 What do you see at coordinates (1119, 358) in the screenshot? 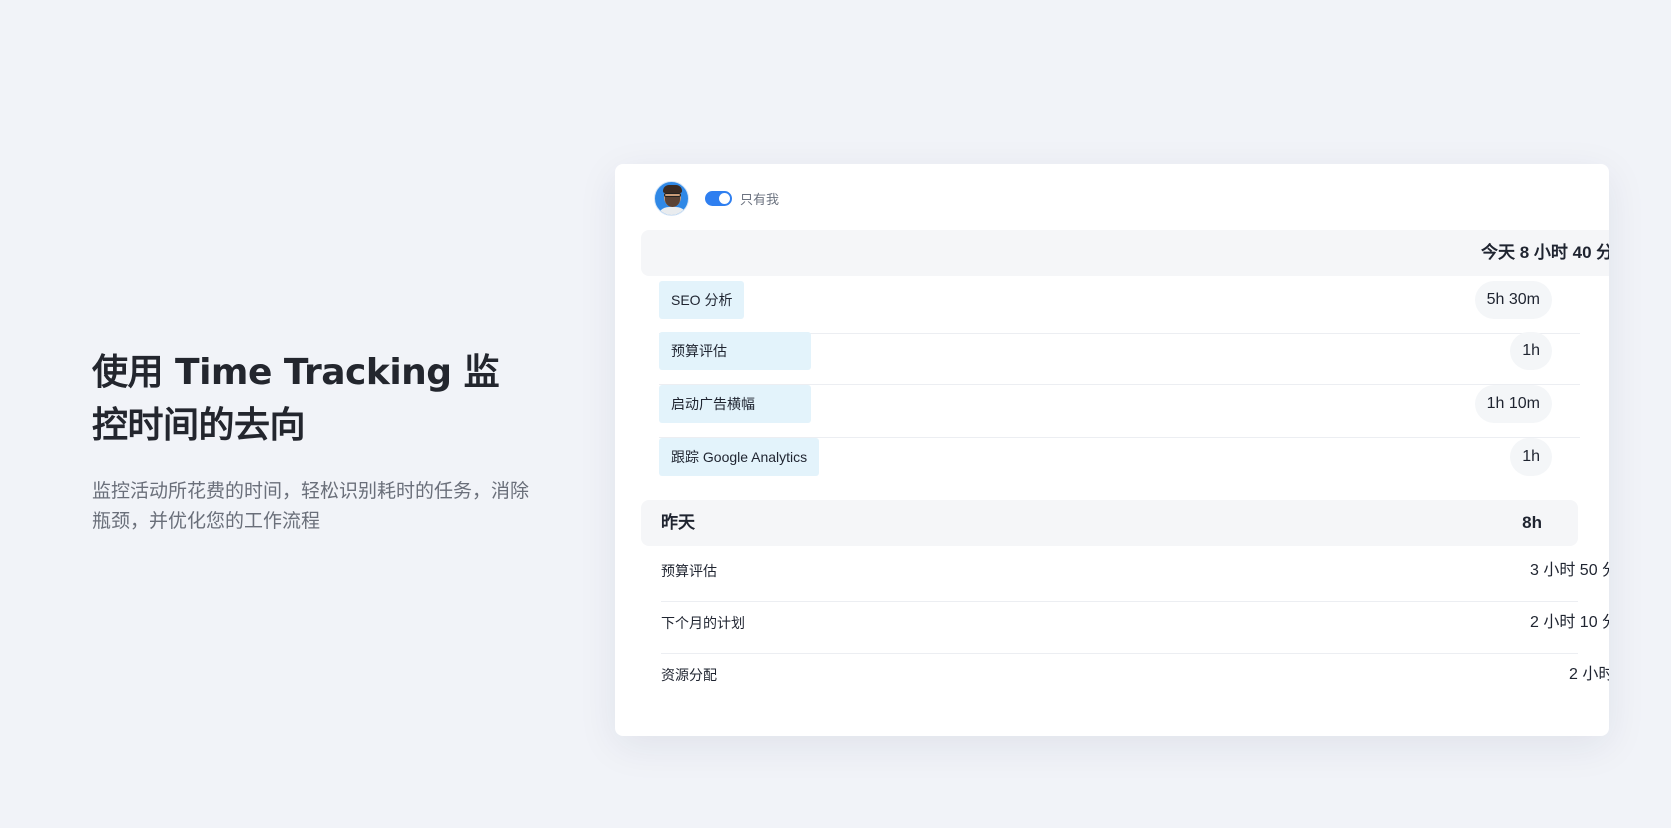
I see `task-row: 预算评估 1h` at bounding box center [1119, 358].